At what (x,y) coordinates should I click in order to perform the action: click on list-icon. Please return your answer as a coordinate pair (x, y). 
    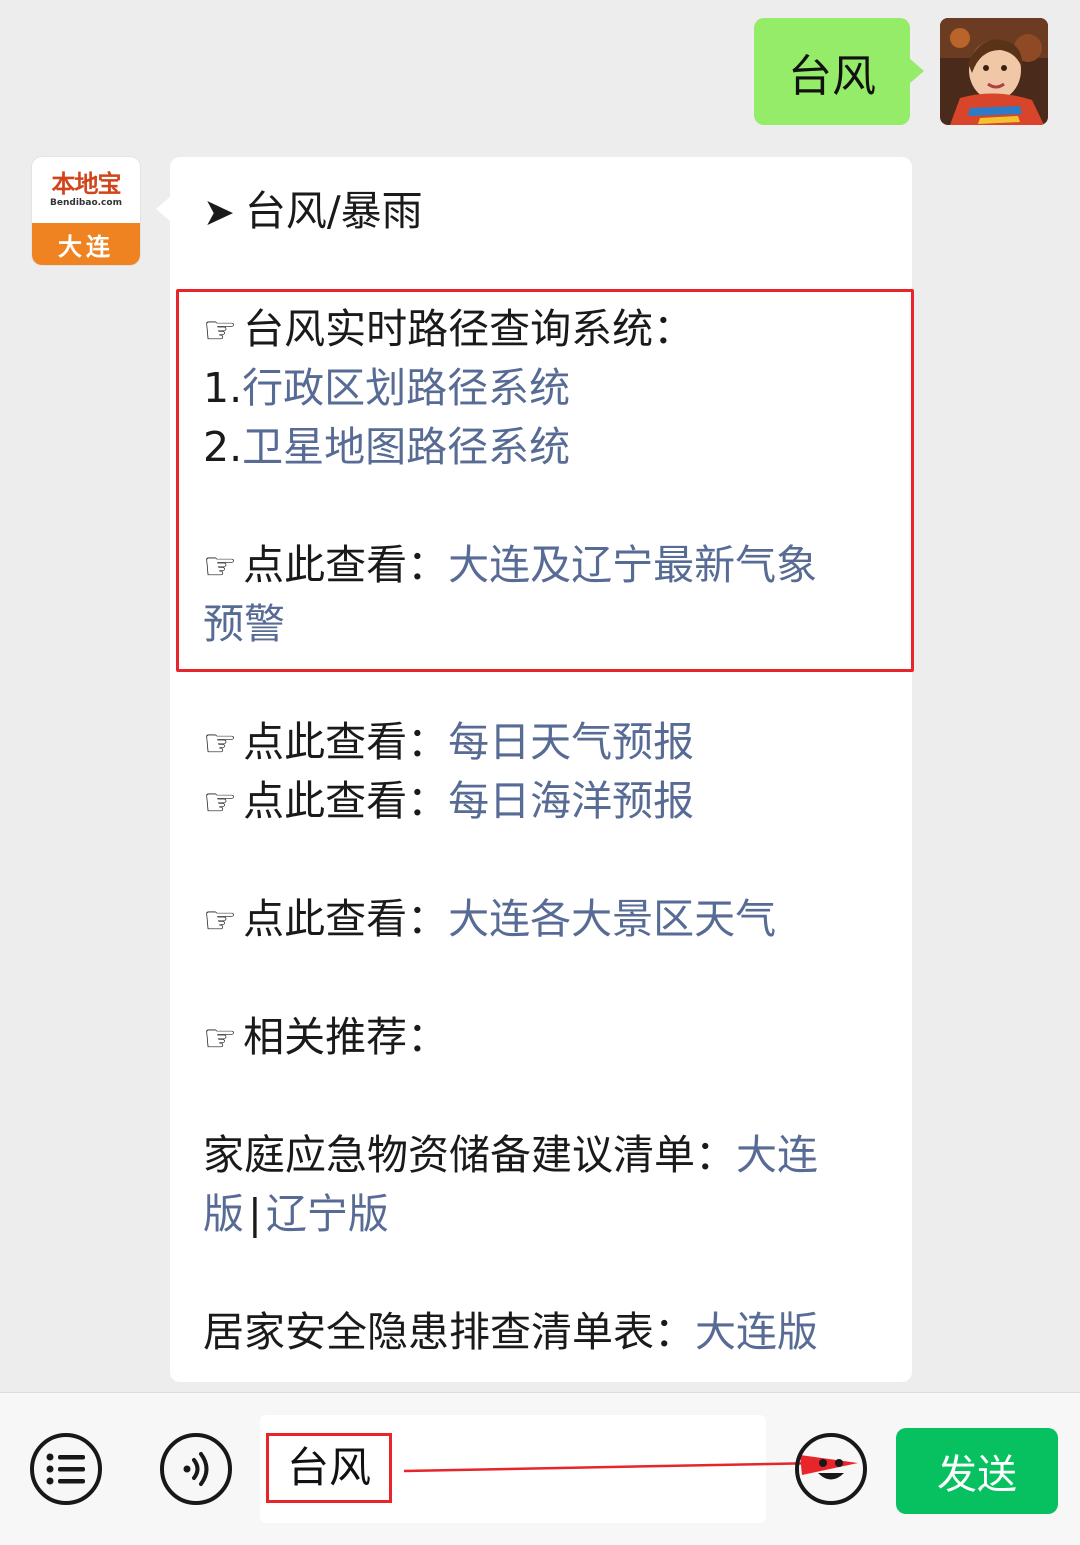
    Looking at the image, I should click on (65, 1469).